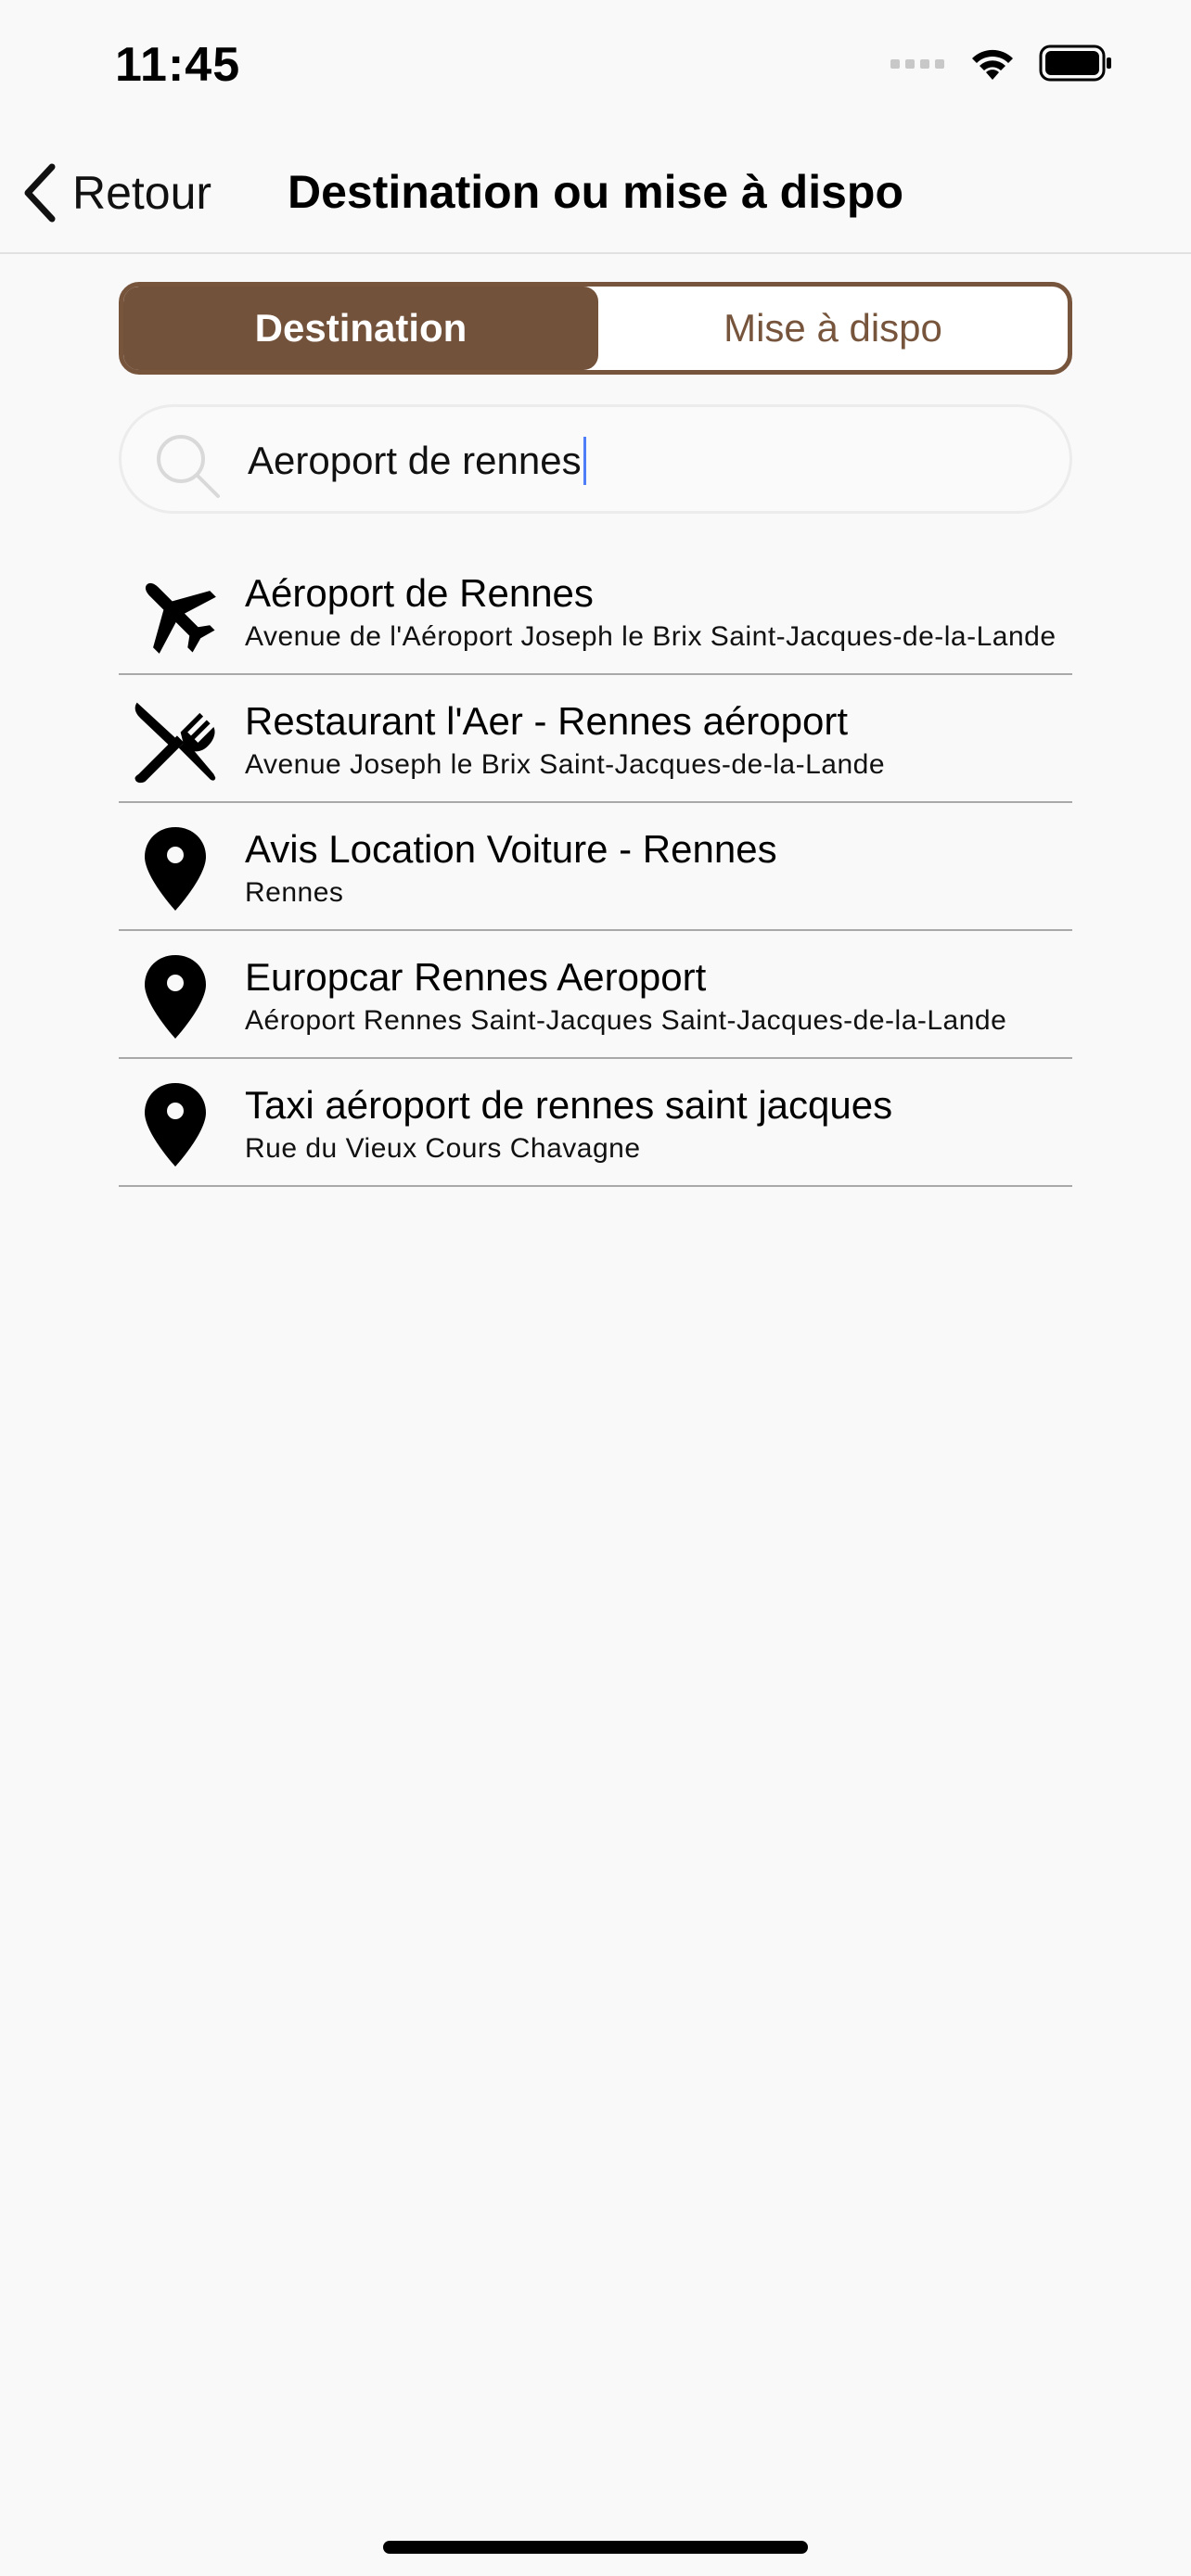  What do you see at coordinates (917, 64) in the screenshot?
I see `signal-icon` at bounding box center [917, 64].